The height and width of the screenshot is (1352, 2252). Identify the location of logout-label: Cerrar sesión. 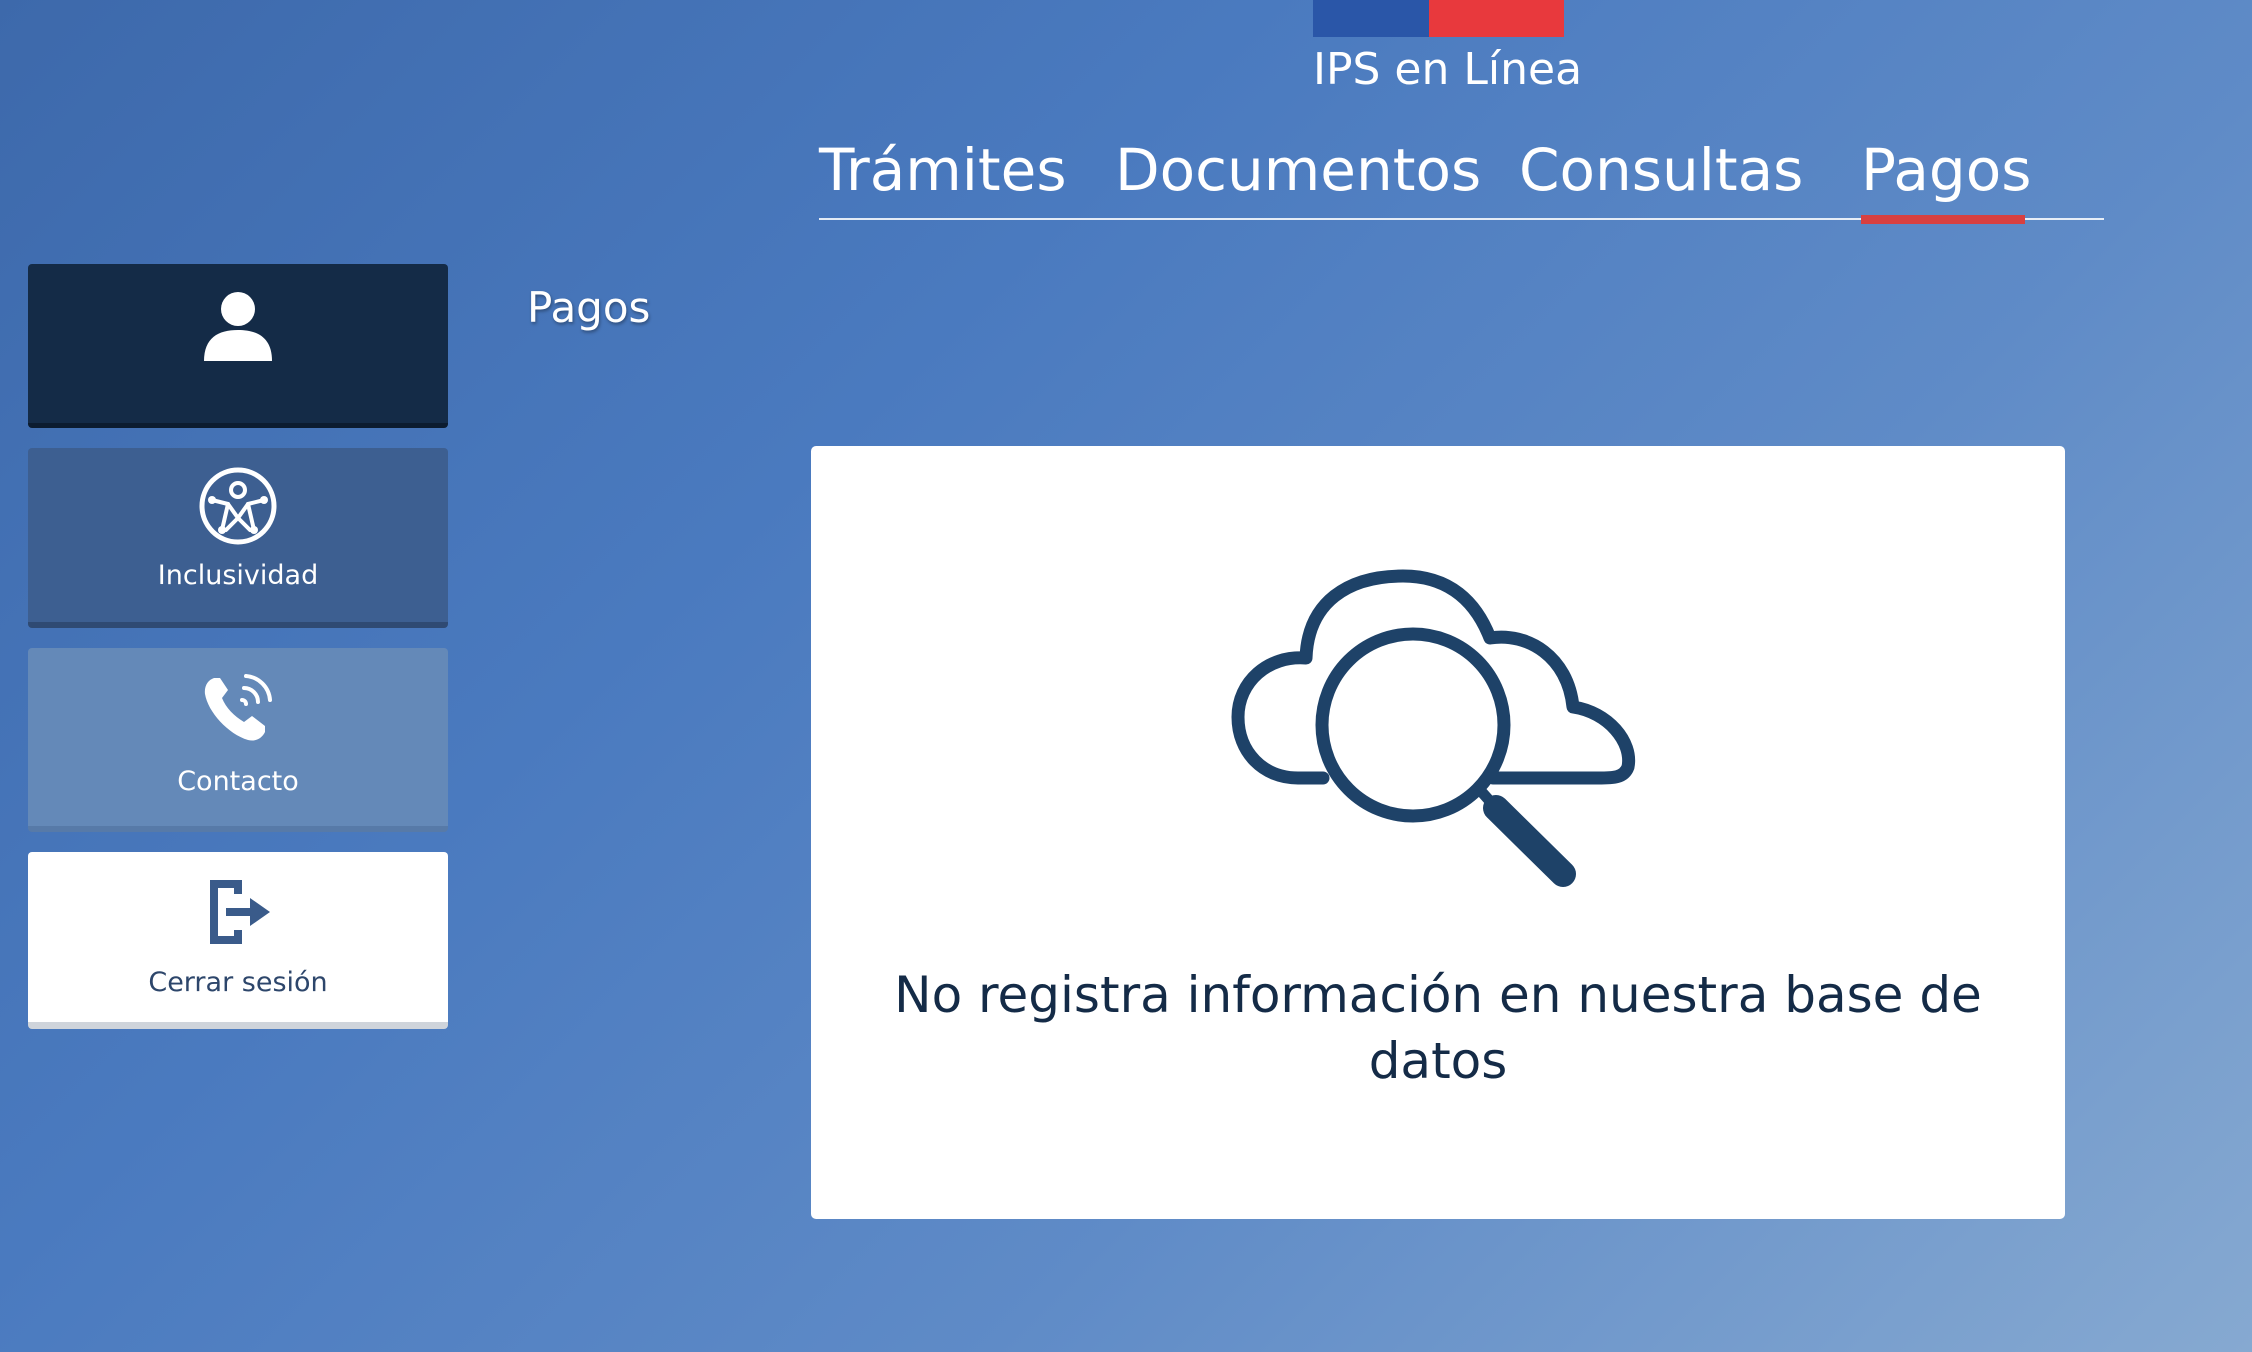
(238, 982).